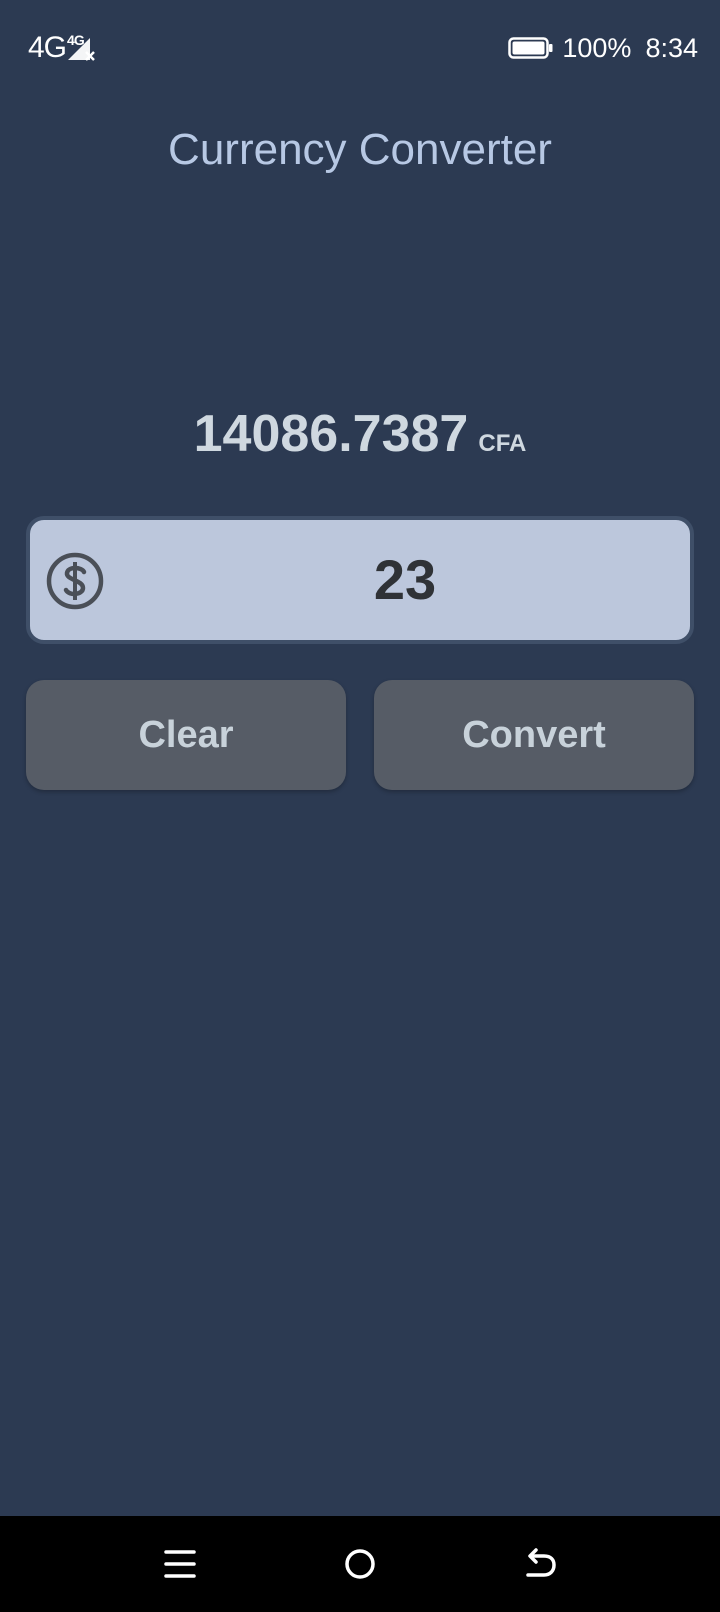 Image resolution: width=720 pixels, height=1612 pixels. I want to click on dollar-circle-icon, so click(75, 581).